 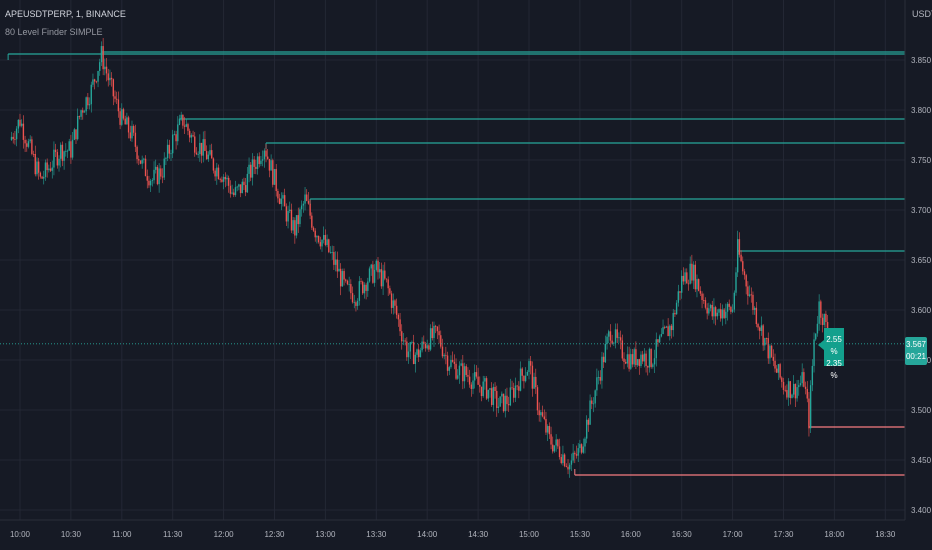 What do you see at coordinates (54, 32) in the screenshot?
I see `indicator-title: 80 Level Finder SIMPLE` at bounding box center [54, 32].